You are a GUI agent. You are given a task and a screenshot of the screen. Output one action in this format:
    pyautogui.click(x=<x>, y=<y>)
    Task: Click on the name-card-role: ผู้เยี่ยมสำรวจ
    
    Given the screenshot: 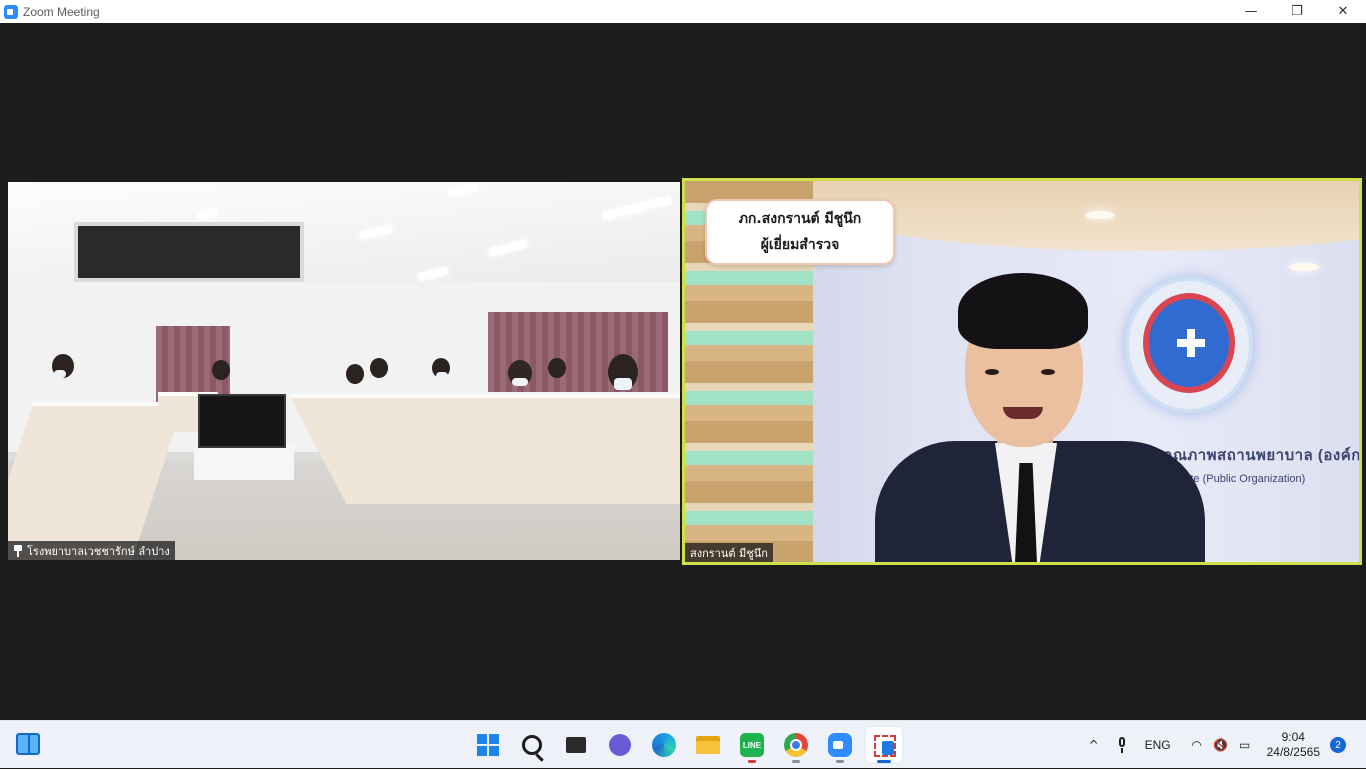 What is the action you would take?
    pyautogui.click(x=800, y=245)
    